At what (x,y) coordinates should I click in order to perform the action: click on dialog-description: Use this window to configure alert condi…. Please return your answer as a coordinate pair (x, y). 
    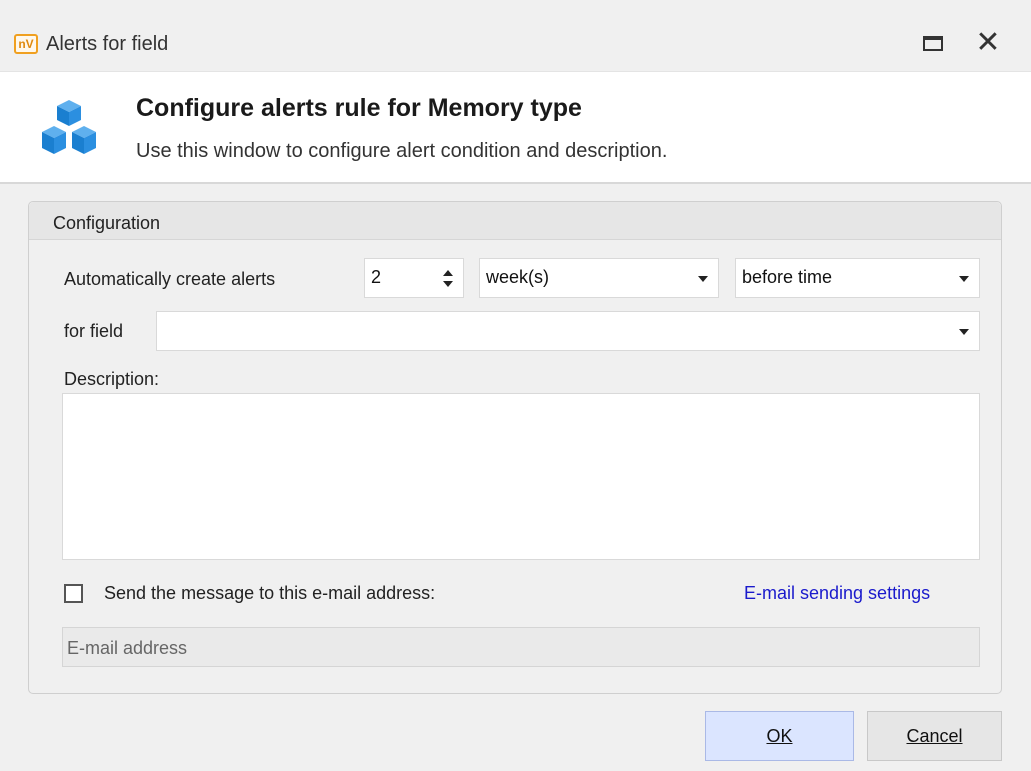
    Looking at the image, I should click on (402, 151).